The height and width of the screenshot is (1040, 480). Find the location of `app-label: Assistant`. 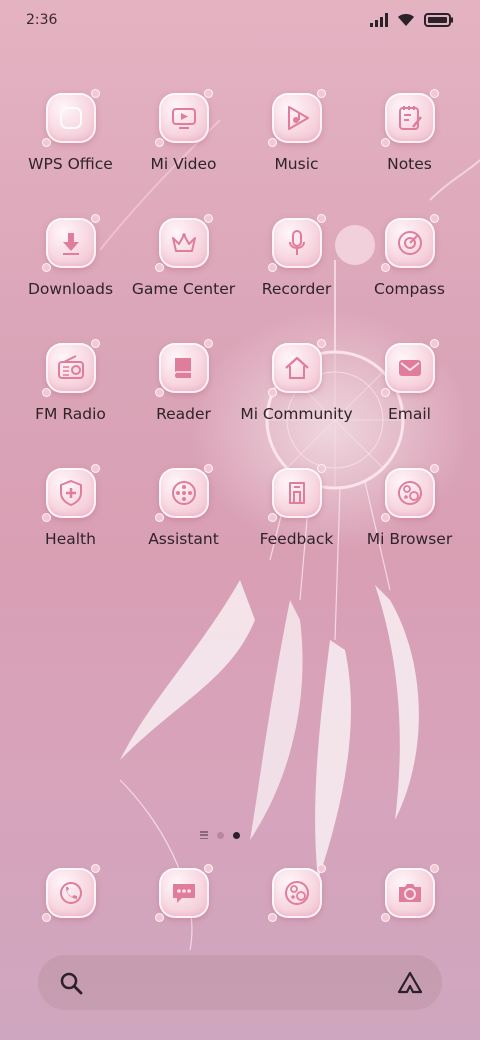

app-label: Assistant is located at coordinates (183, 539).